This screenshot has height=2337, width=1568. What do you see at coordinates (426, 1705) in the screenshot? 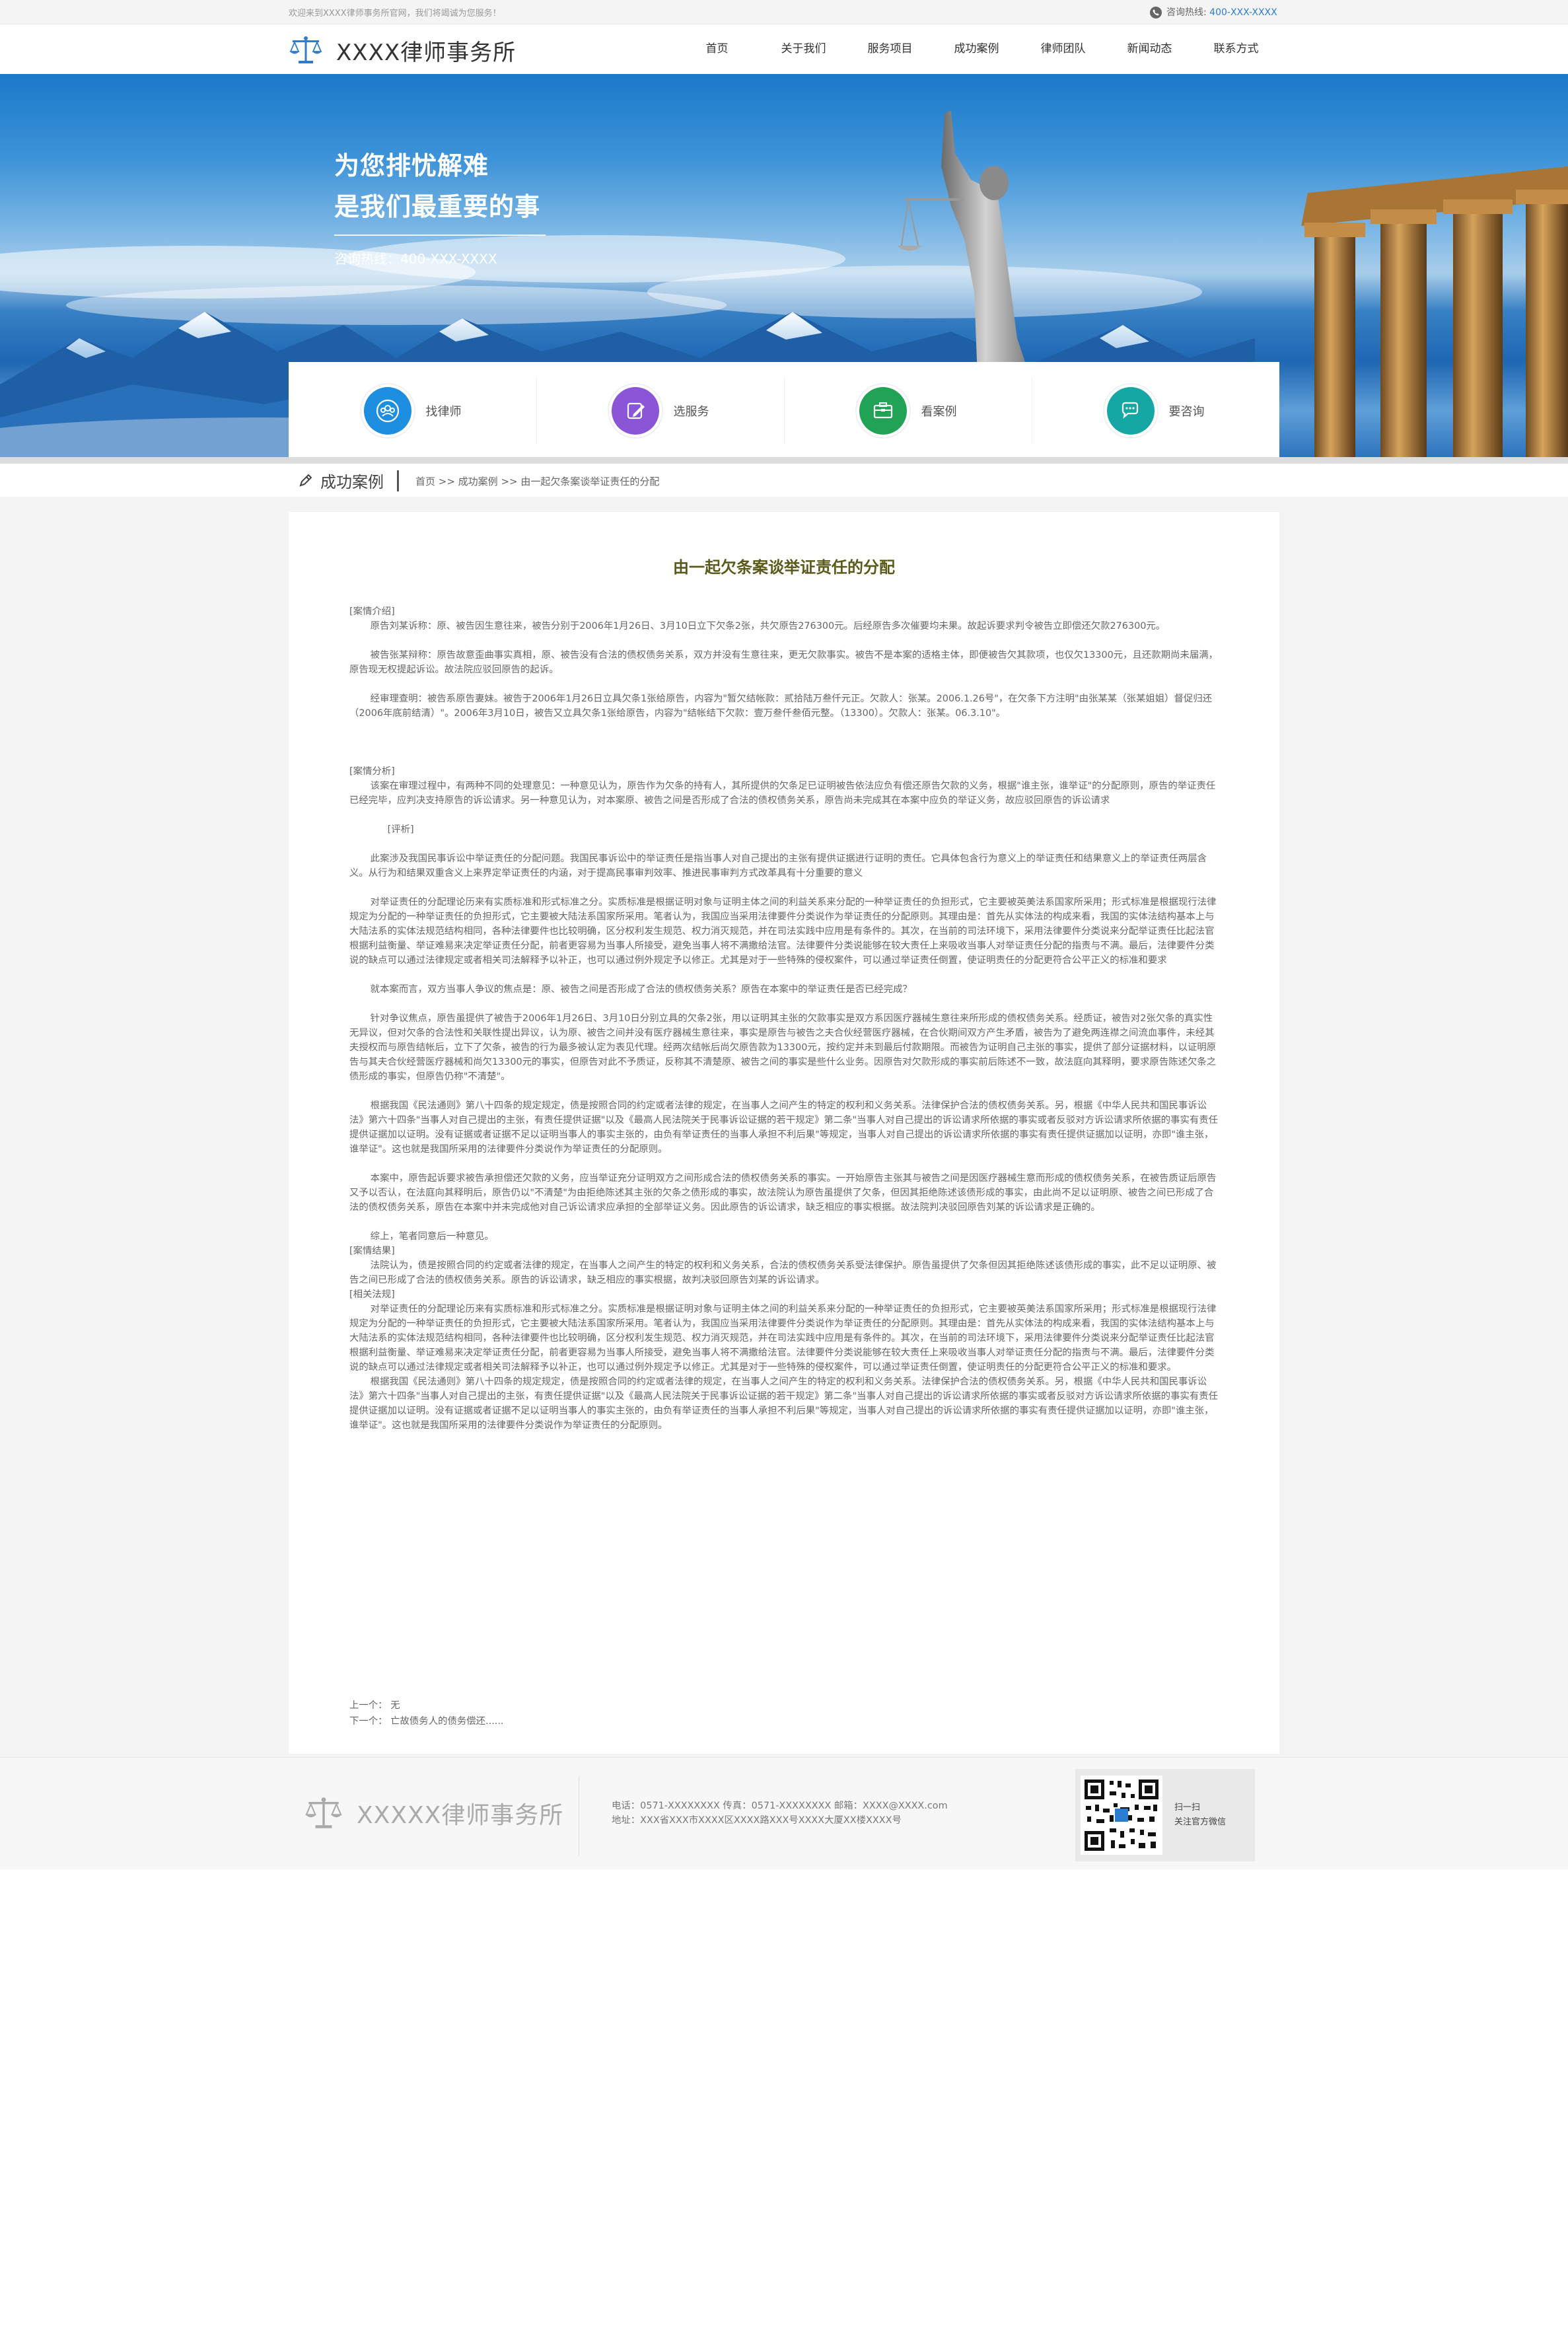
I see `prev-article-link: 上一个： 无` at bounding box center [426, 1705].